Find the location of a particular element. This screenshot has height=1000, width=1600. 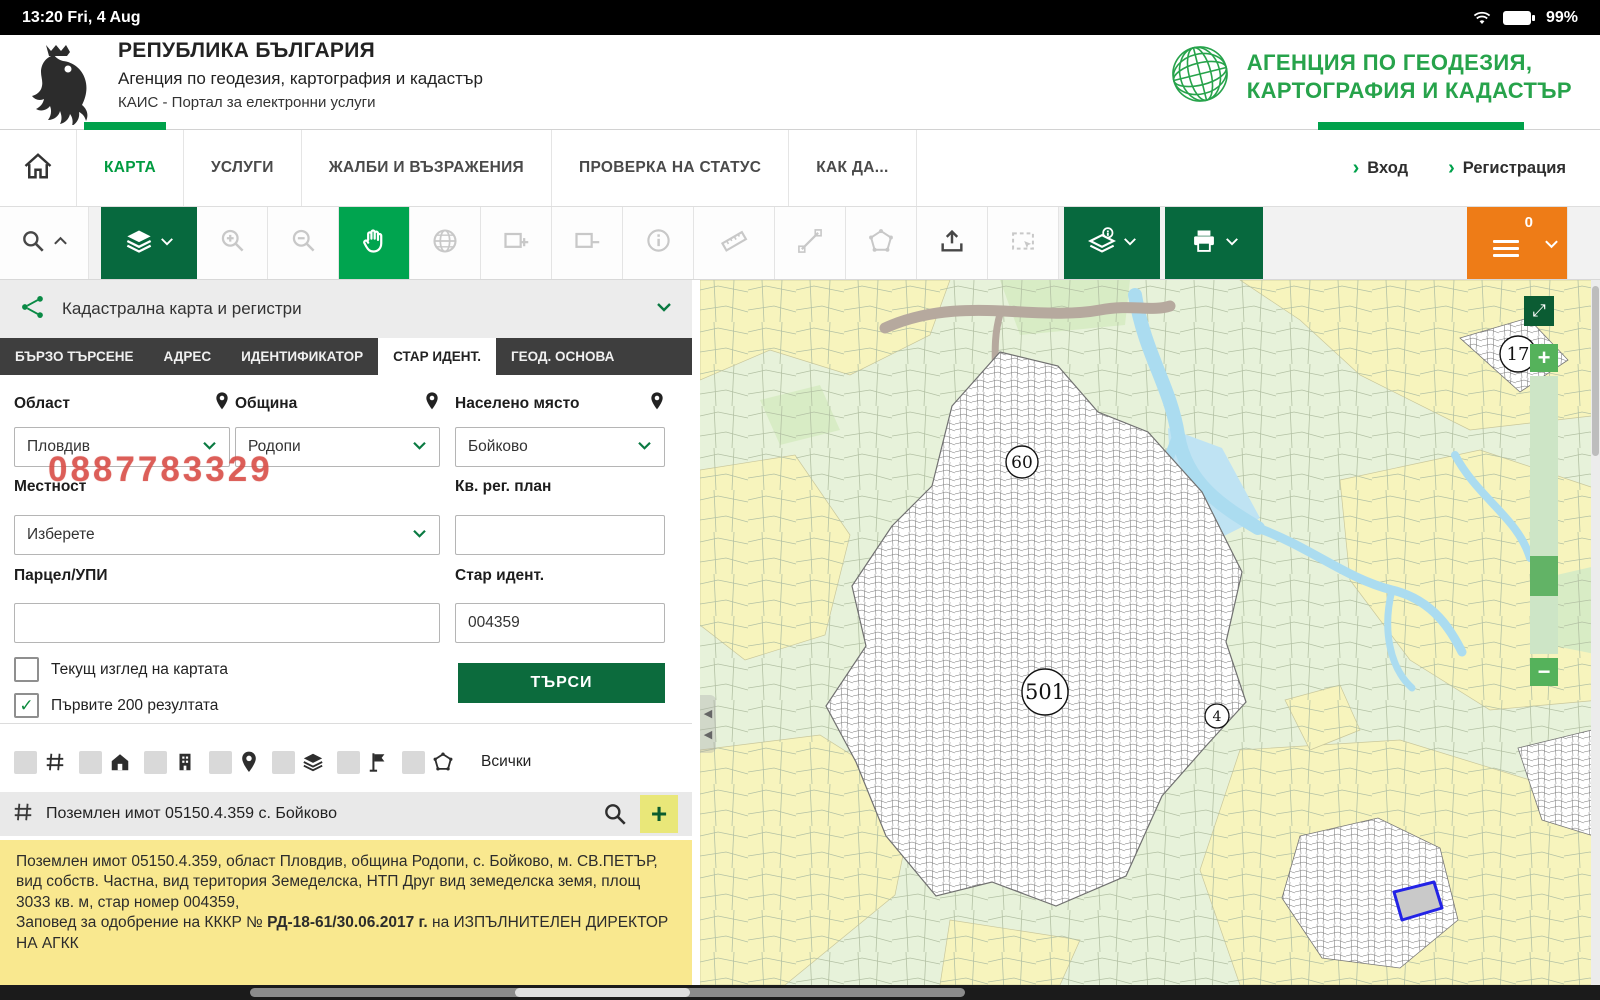

toolbar-search-button is located at coordinates (44, 243).